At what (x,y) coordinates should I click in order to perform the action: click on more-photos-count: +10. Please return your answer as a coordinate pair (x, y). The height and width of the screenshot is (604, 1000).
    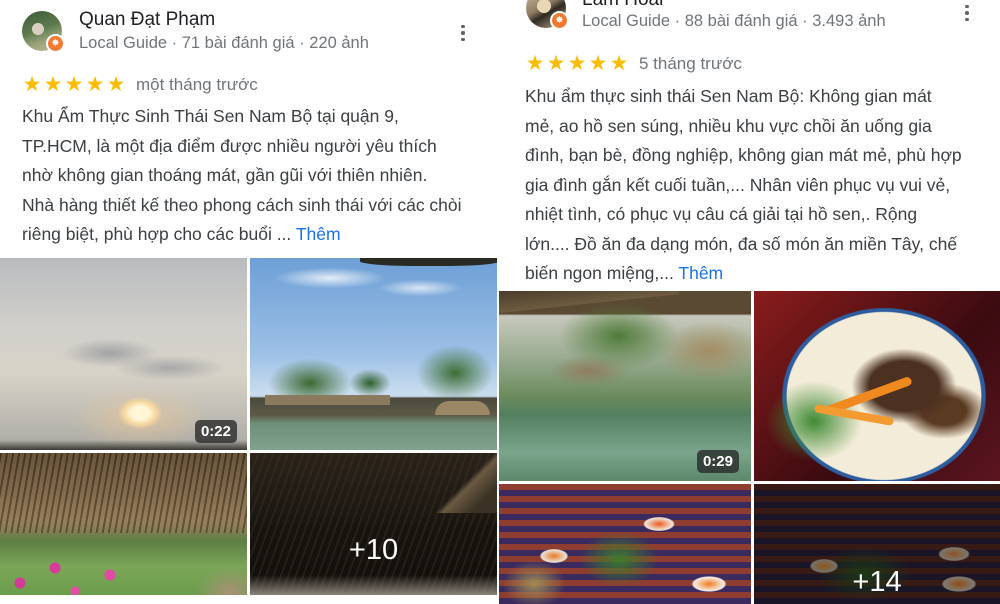
    Looking at the image, I should click on (373, 550).